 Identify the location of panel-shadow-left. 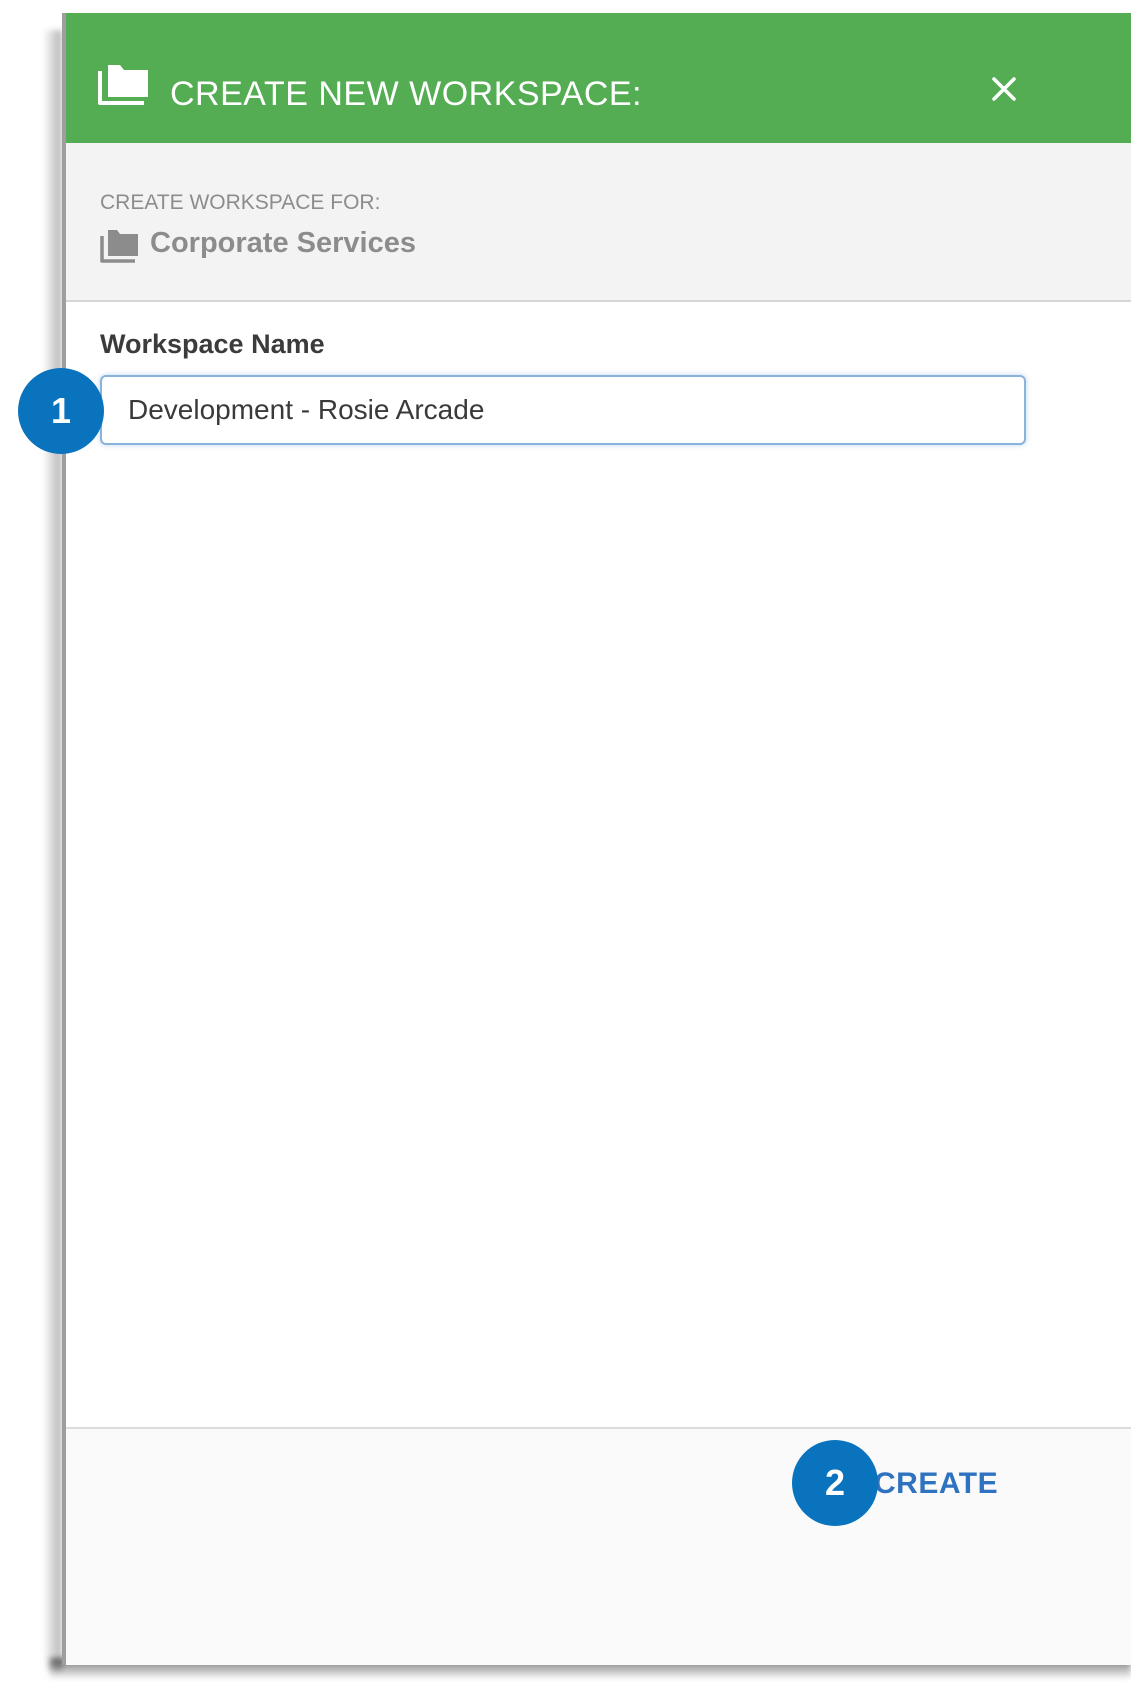
(53, 850).